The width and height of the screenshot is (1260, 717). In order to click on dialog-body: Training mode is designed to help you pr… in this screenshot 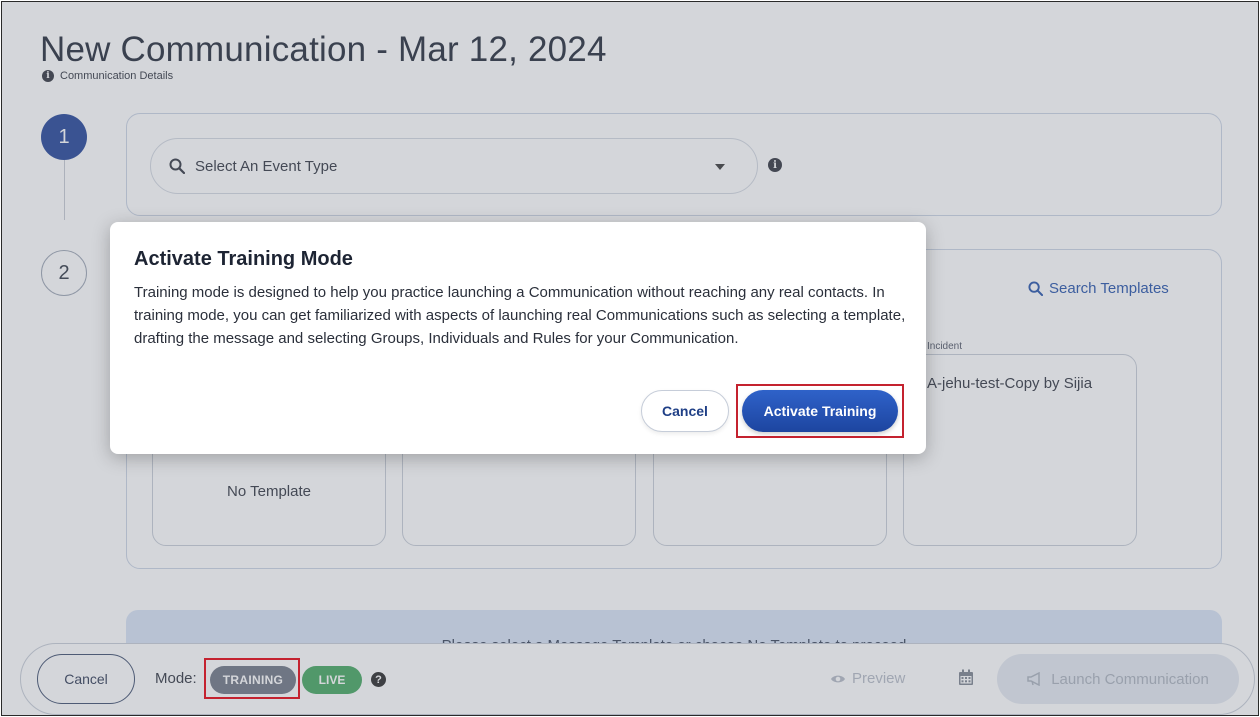, I will do `click(520, 315)`.